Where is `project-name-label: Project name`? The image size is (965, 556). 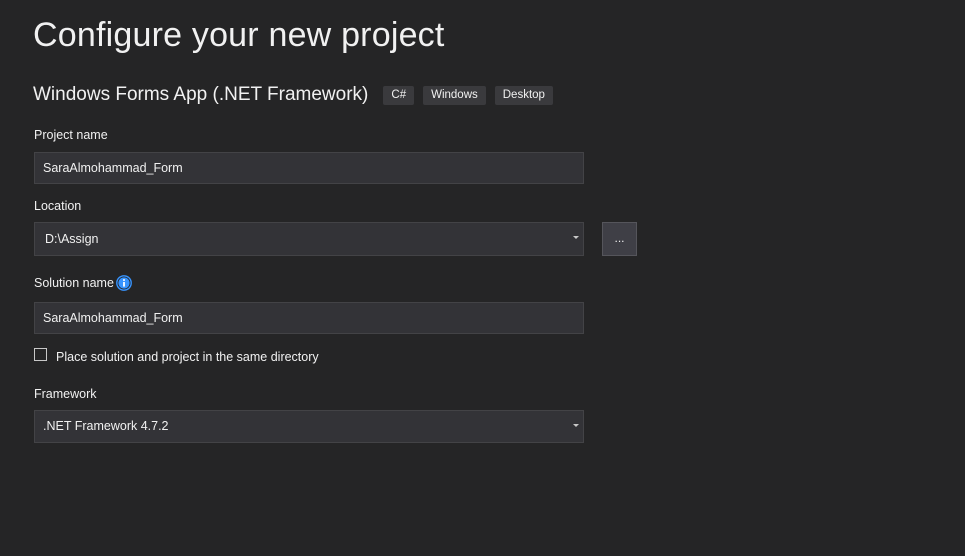
project-name-label: Project name is located at coordinates (71, 135).